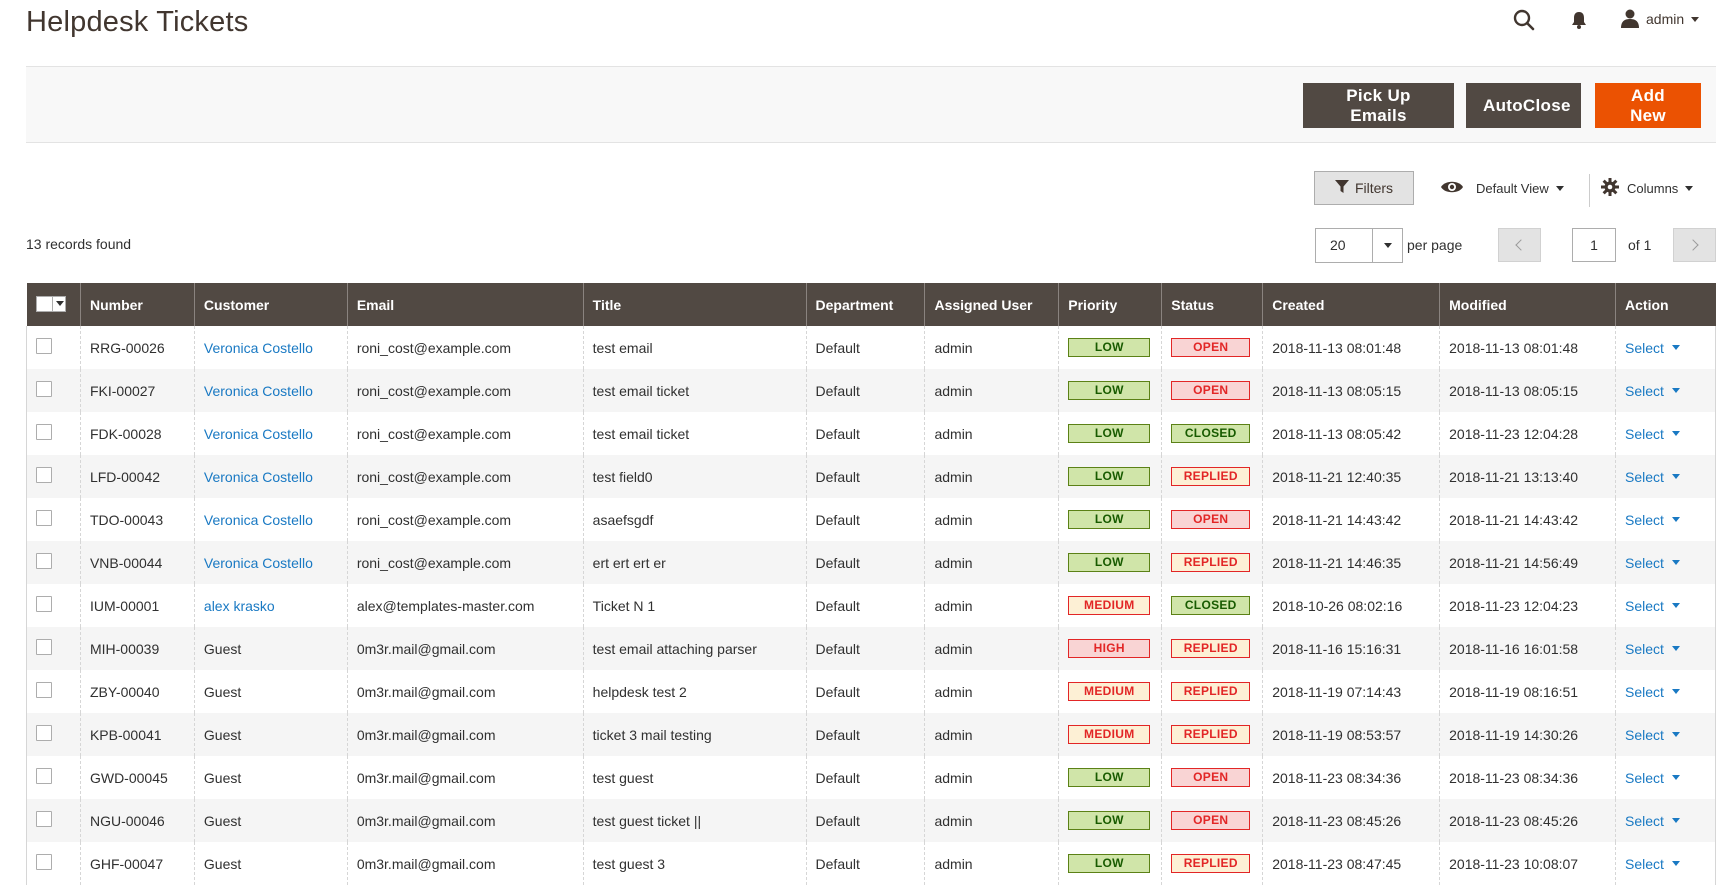 The width and height of the screenshot is (1730, 894). What do you see at coordinates (1519, 245) in the screenshot?
I see `previous-page-button` at bounding box center [1519, 245].